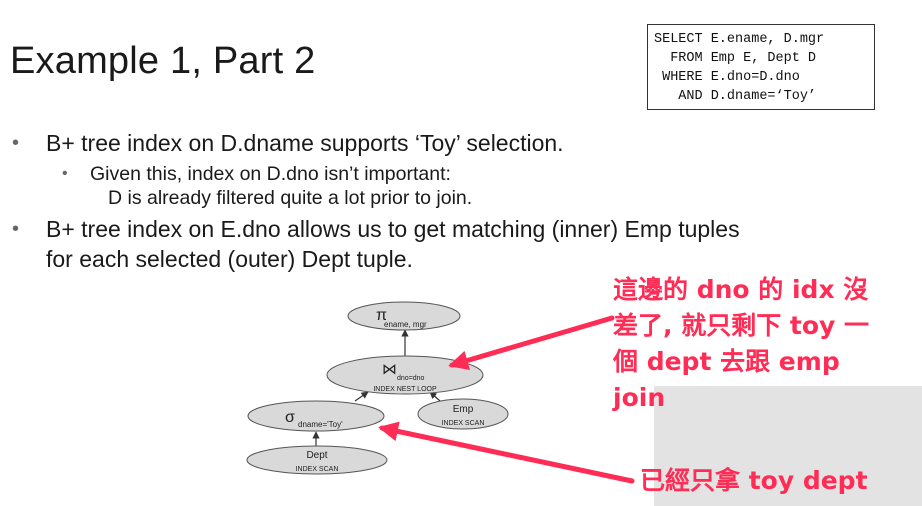 Image resolution: width=922 pixels, height=506 pixels. I want to click on dept-label: Dept, so click(316, 455).